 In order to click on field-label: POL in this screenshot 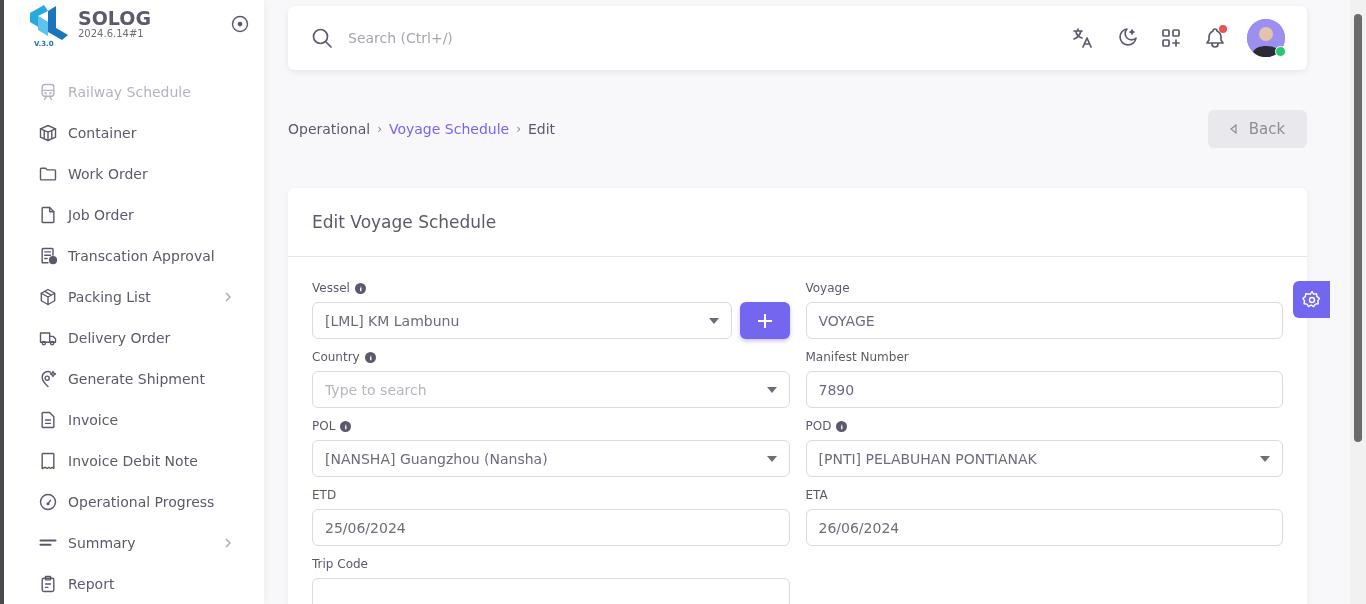, I will do `click(324, 426)`.